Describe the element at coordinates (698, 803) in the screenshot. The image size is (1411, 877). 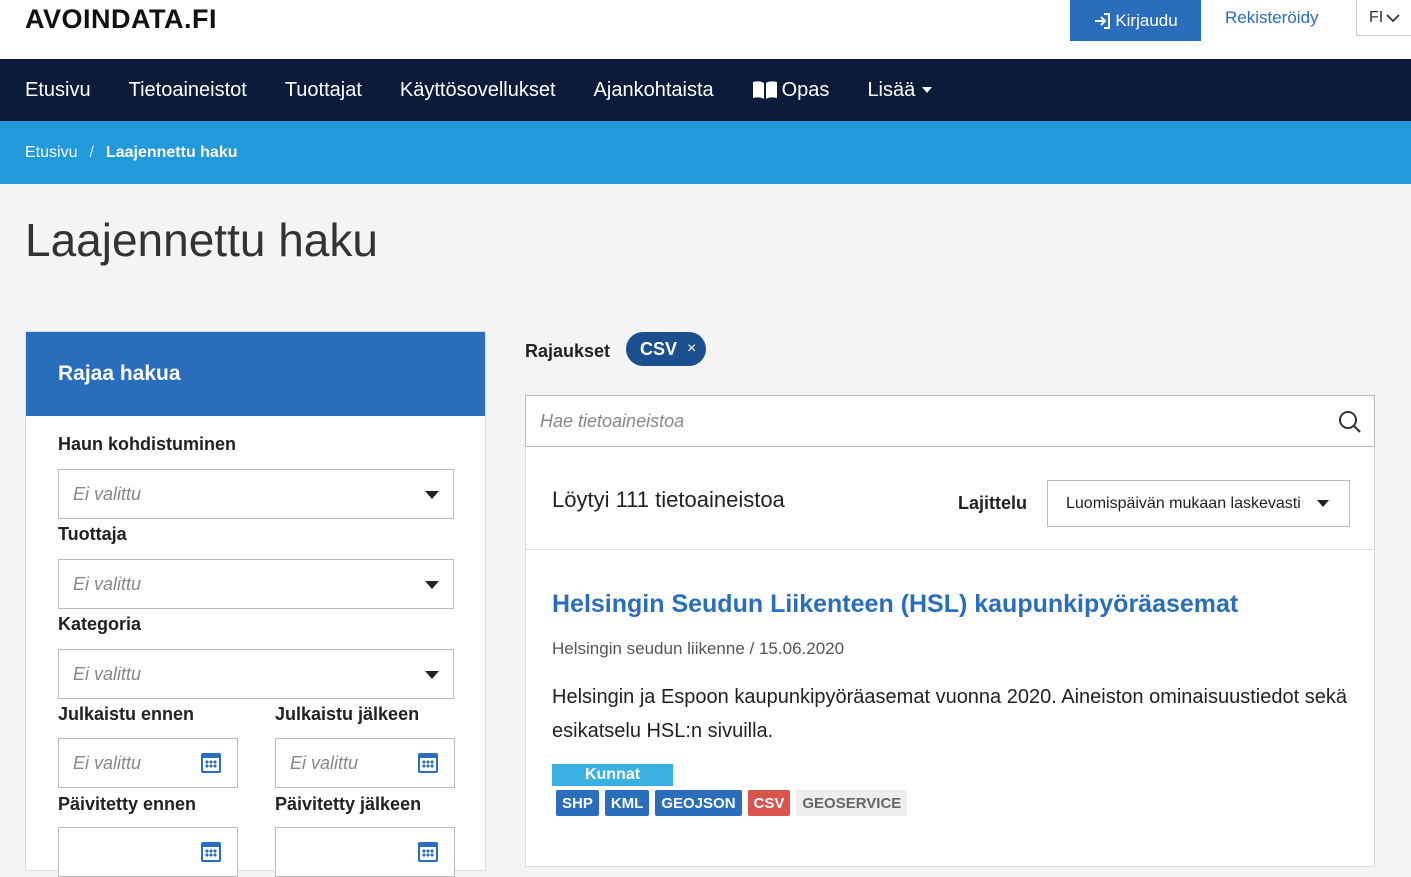
I see `format-badge-geojson: GEOJSON` at that location.